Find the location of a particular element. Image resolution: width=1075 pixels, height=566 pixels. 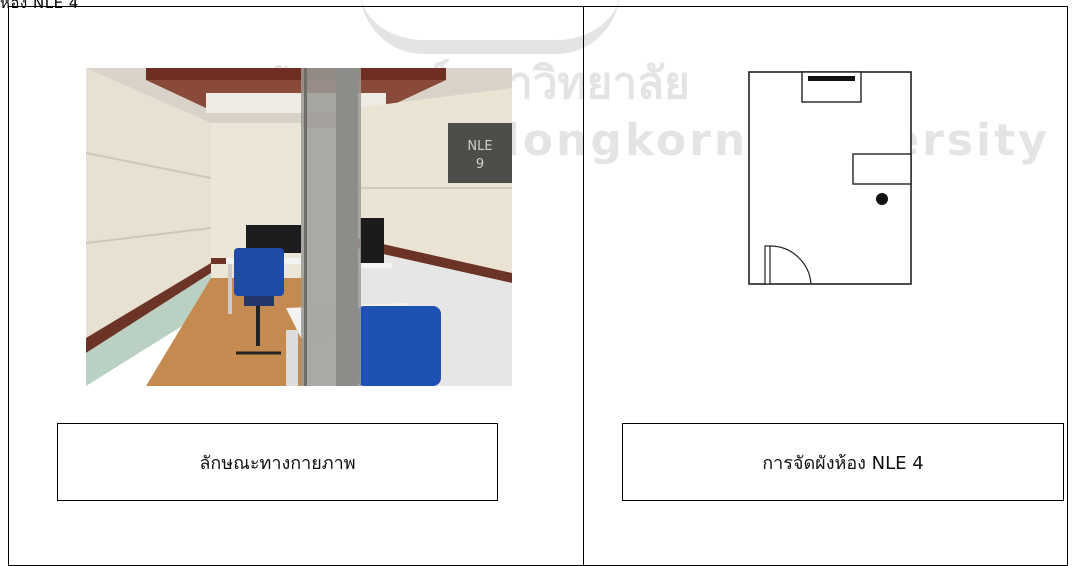

floor-plan-caption: การจัดผังห้อง NLE 4 is located at coordinates (843, 462).